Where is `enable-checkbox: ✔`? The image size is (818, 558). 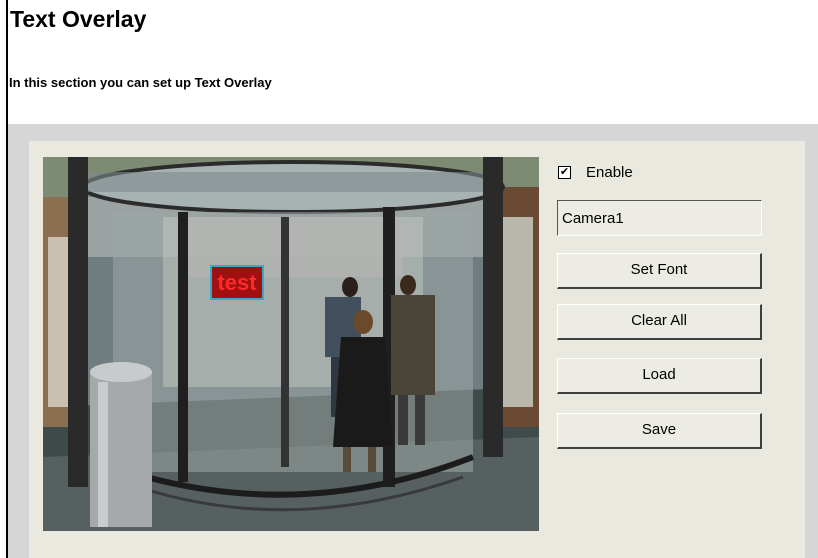 enable-checkbox: ✔ is located at coordinates (564, 172).